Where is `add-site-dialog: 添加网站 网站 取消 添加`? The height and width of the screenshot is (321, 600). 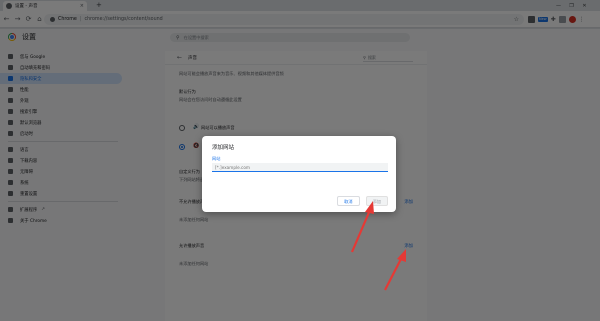 add-site-dialog: 添加网站 网站 取消 添加 is located at coordinates (299, 174).